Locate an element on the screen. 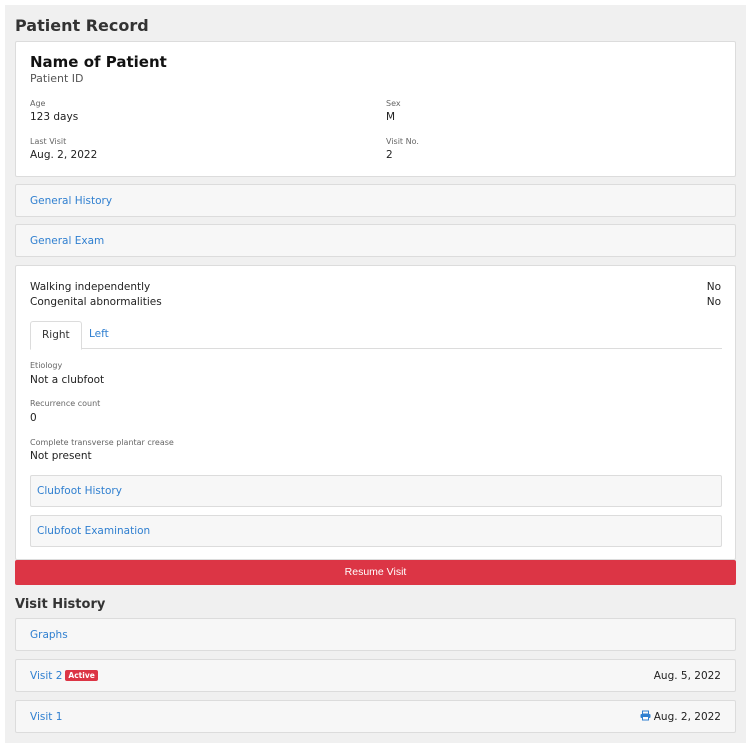  active-badge: Active is located at coordinates (81, 675).